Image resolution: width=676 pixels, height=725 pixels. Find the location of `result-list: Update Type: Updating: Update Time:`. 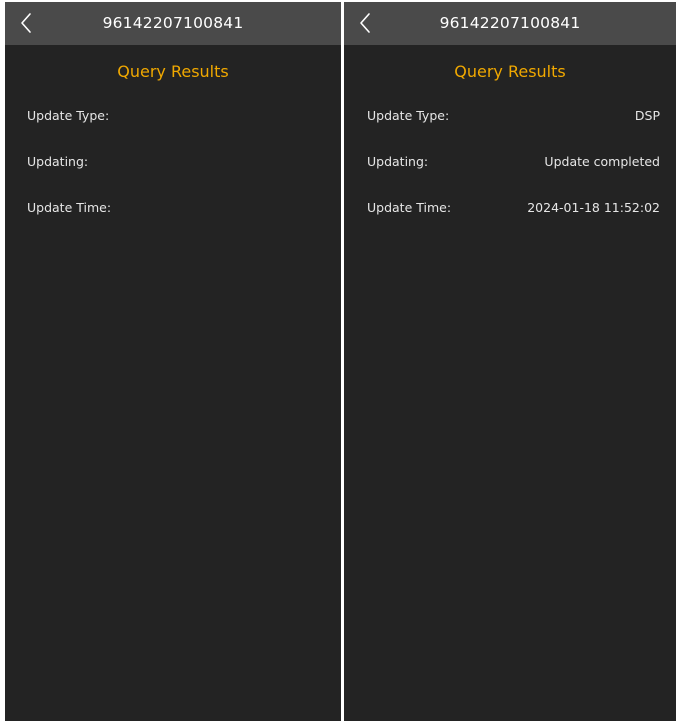

result-list: Update Type: Updating: Update Time: is located at coordinates (173, 162).